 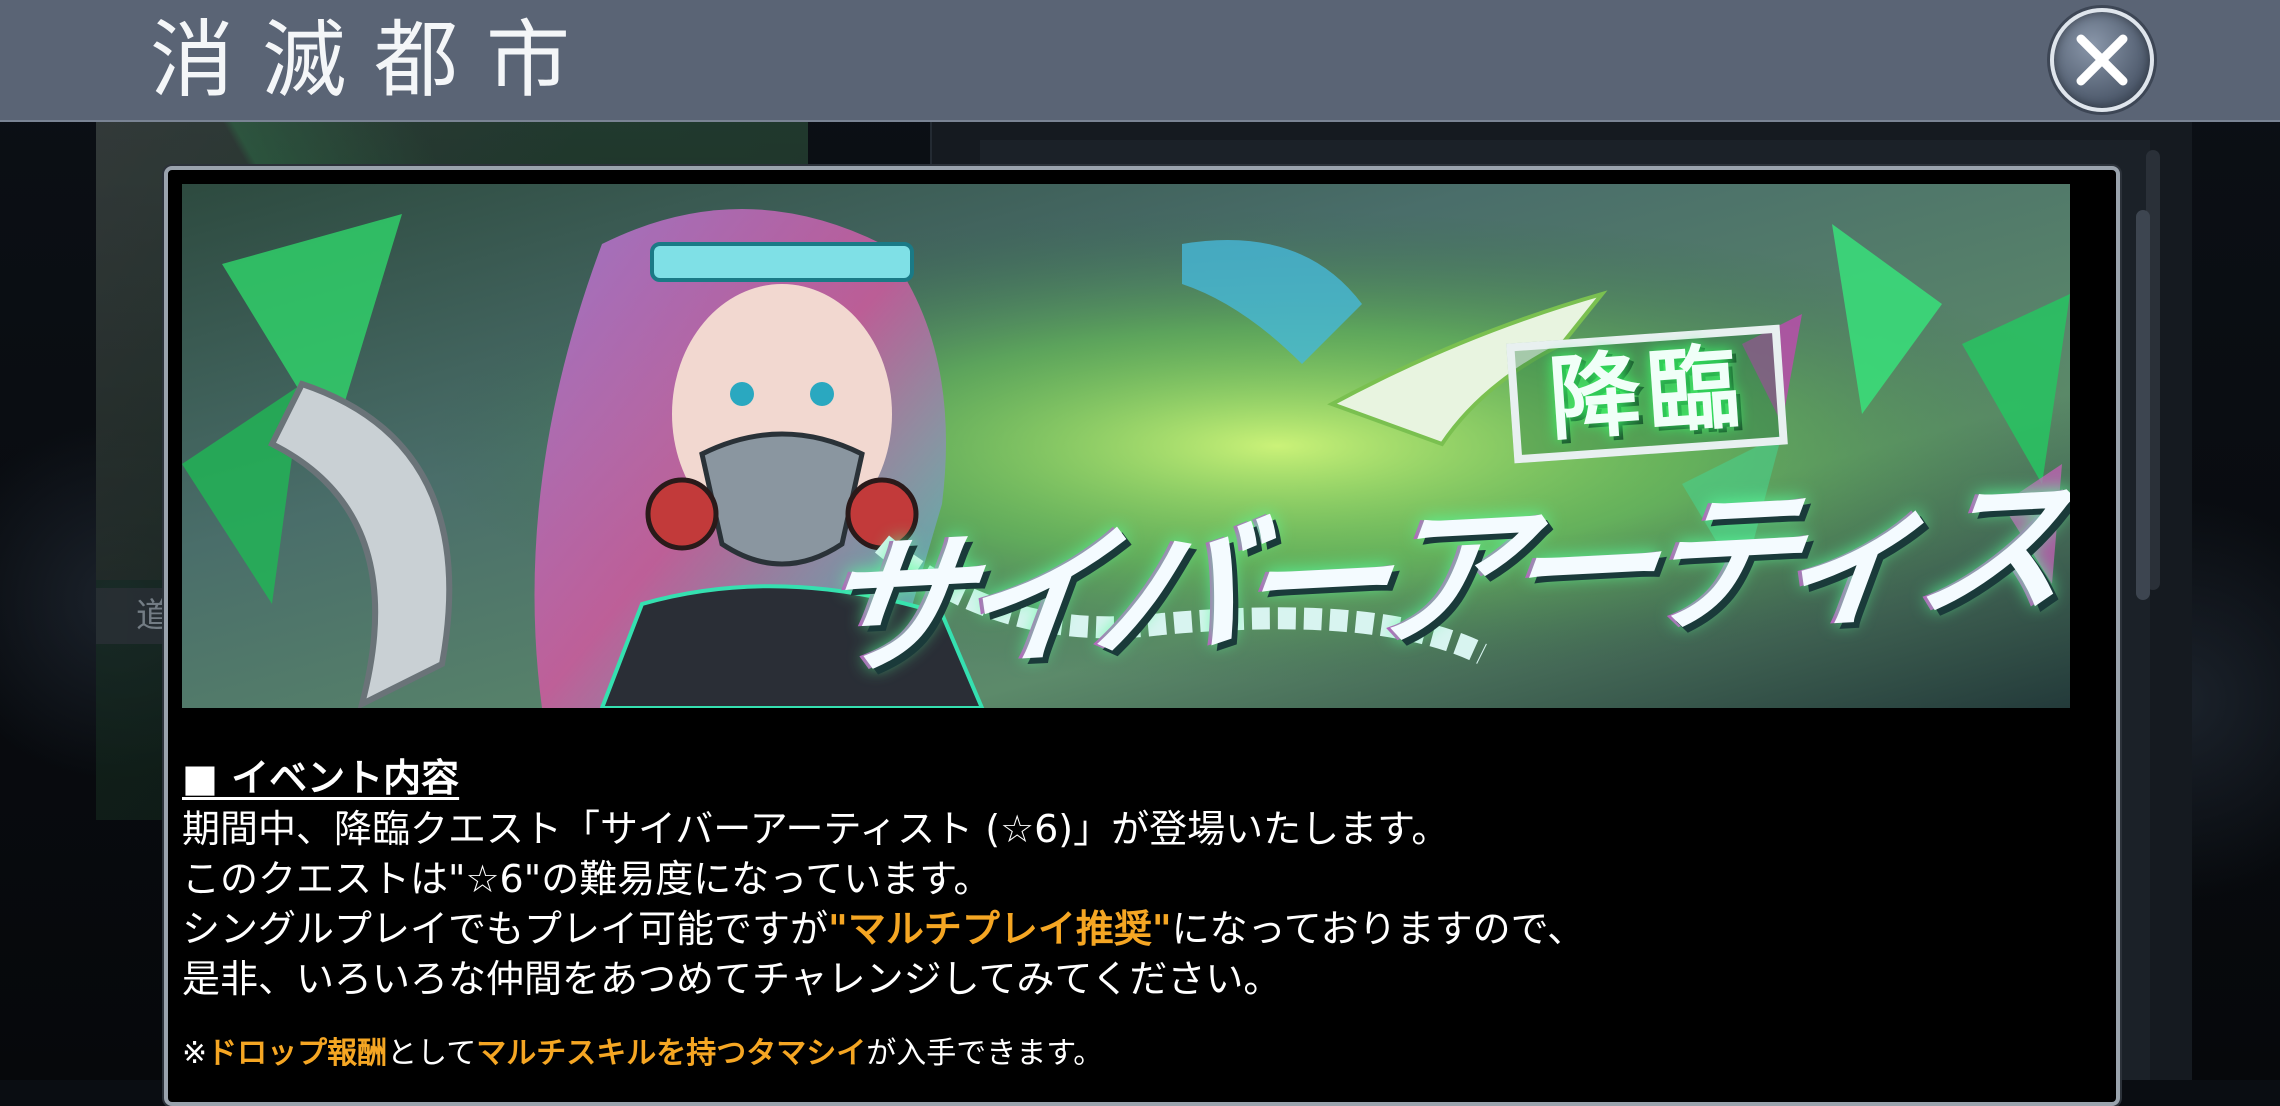 I want to click on line3-prefix: シングルプレイでもプレイ可能ですが, so click(x=505, y=929).